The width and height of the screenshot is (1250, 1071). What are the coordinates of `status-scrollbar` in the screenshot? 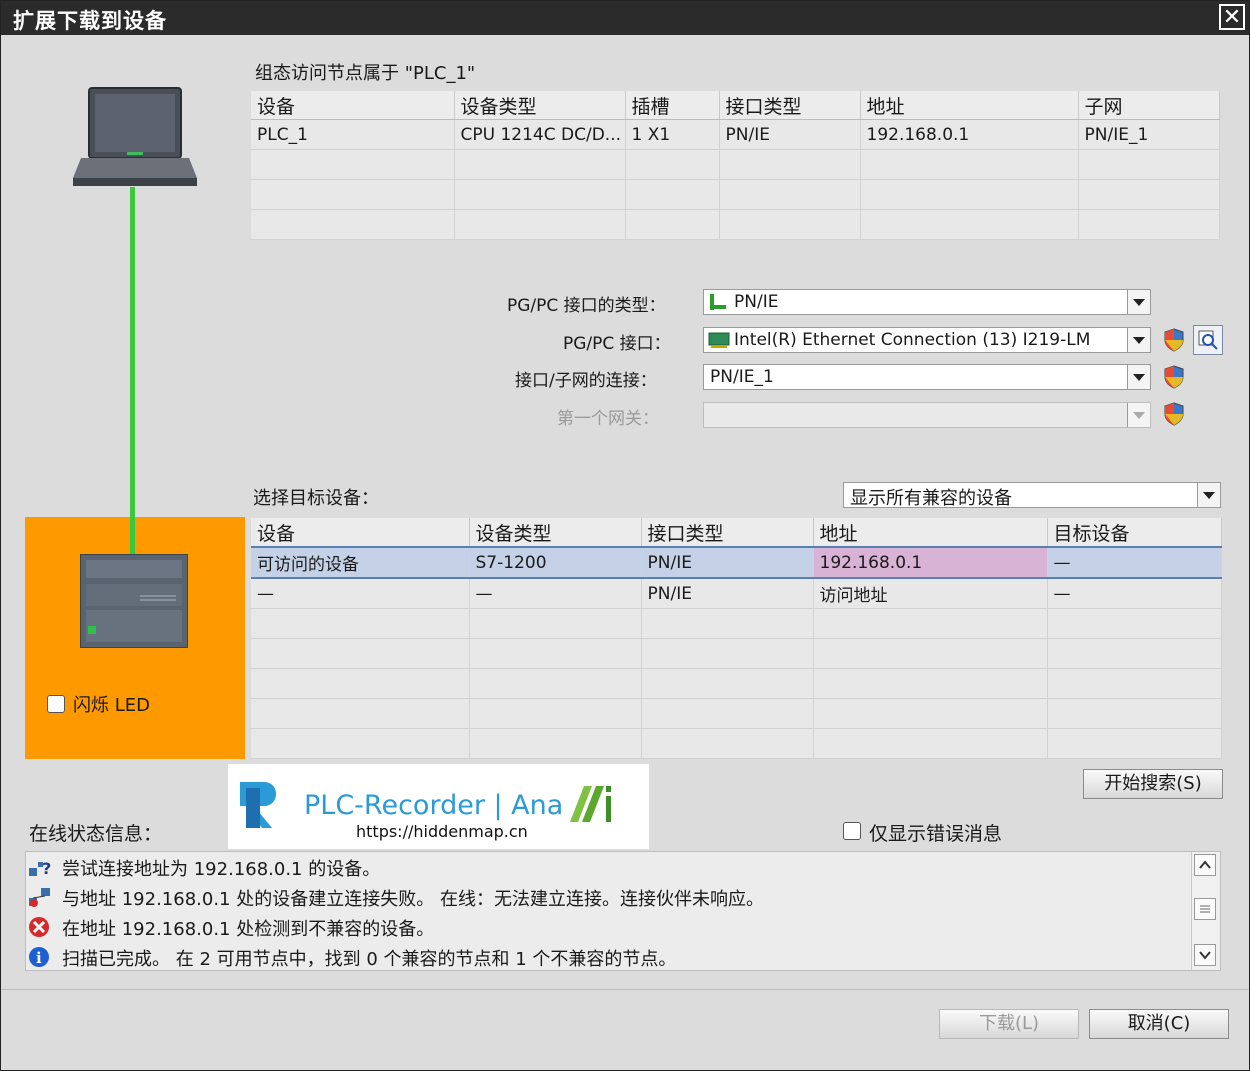 It's located at (1205, 911).